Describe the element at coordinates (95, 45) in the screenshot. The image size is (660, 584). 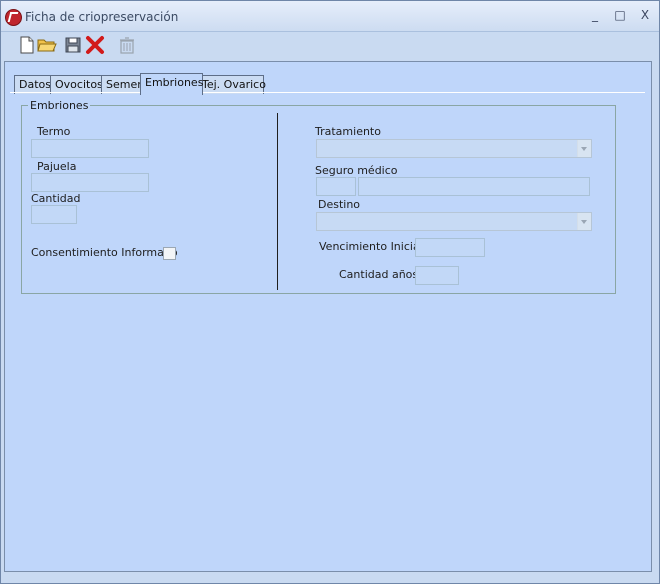
I see `delete-x-icon` at that location.